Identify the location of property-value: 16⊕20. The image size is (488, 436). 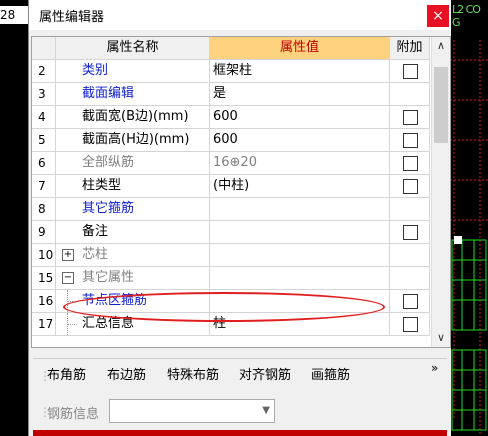
(300, 163).